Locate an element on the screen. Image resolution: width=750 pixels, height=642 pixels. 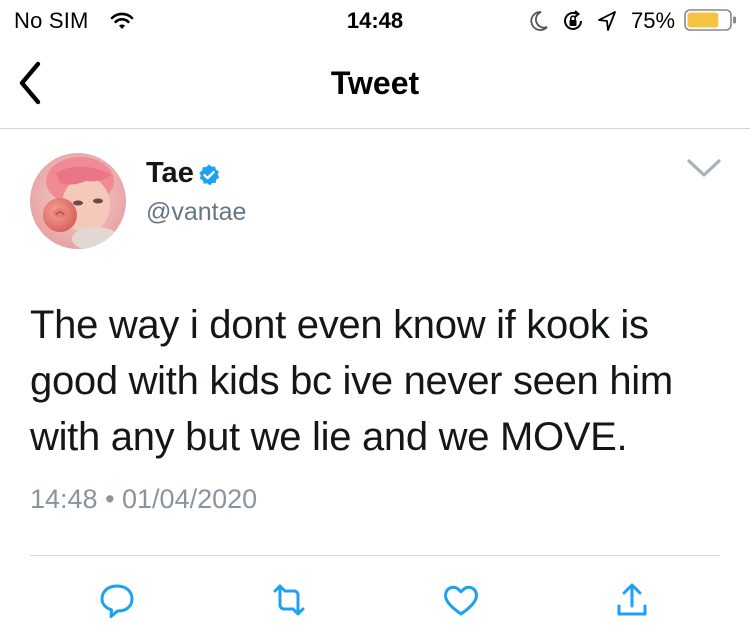
retweet-button is located at coordinates (289, 600).